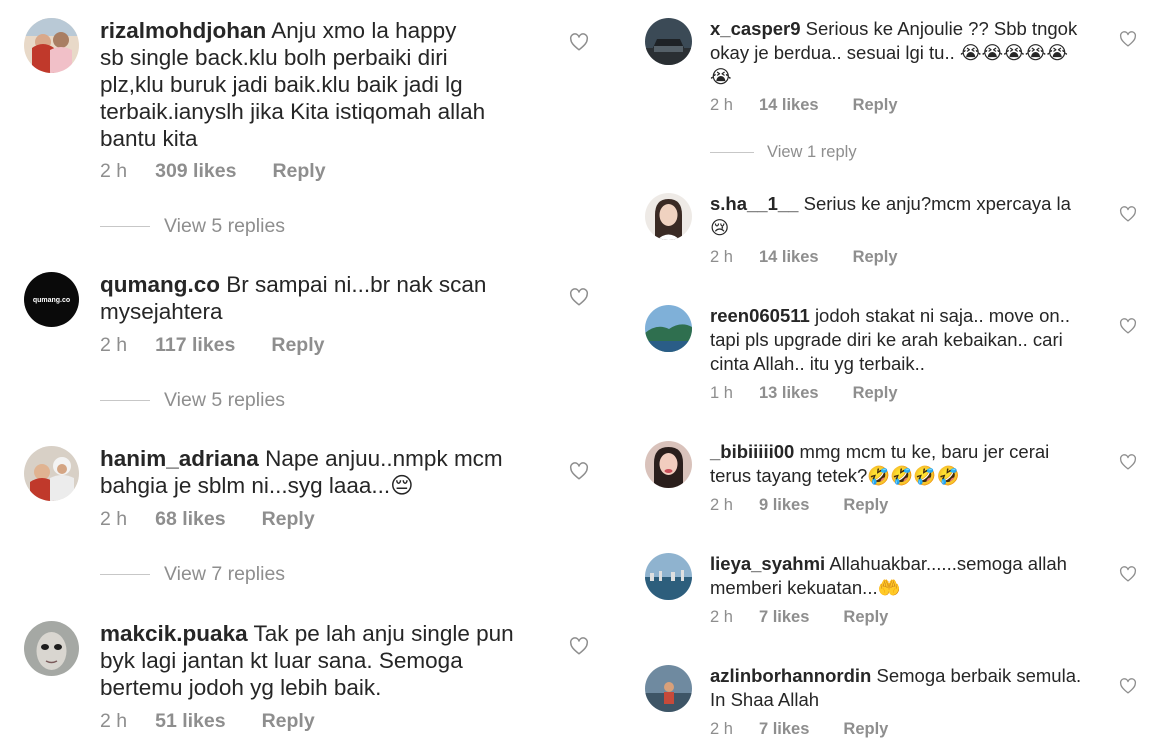 This screenshot has height=750, width=1166. What do you see at coordinates (225, 226) in the screenshot?
I see `view-replies-label: View 5 replies` at bounding box center [225, 226].